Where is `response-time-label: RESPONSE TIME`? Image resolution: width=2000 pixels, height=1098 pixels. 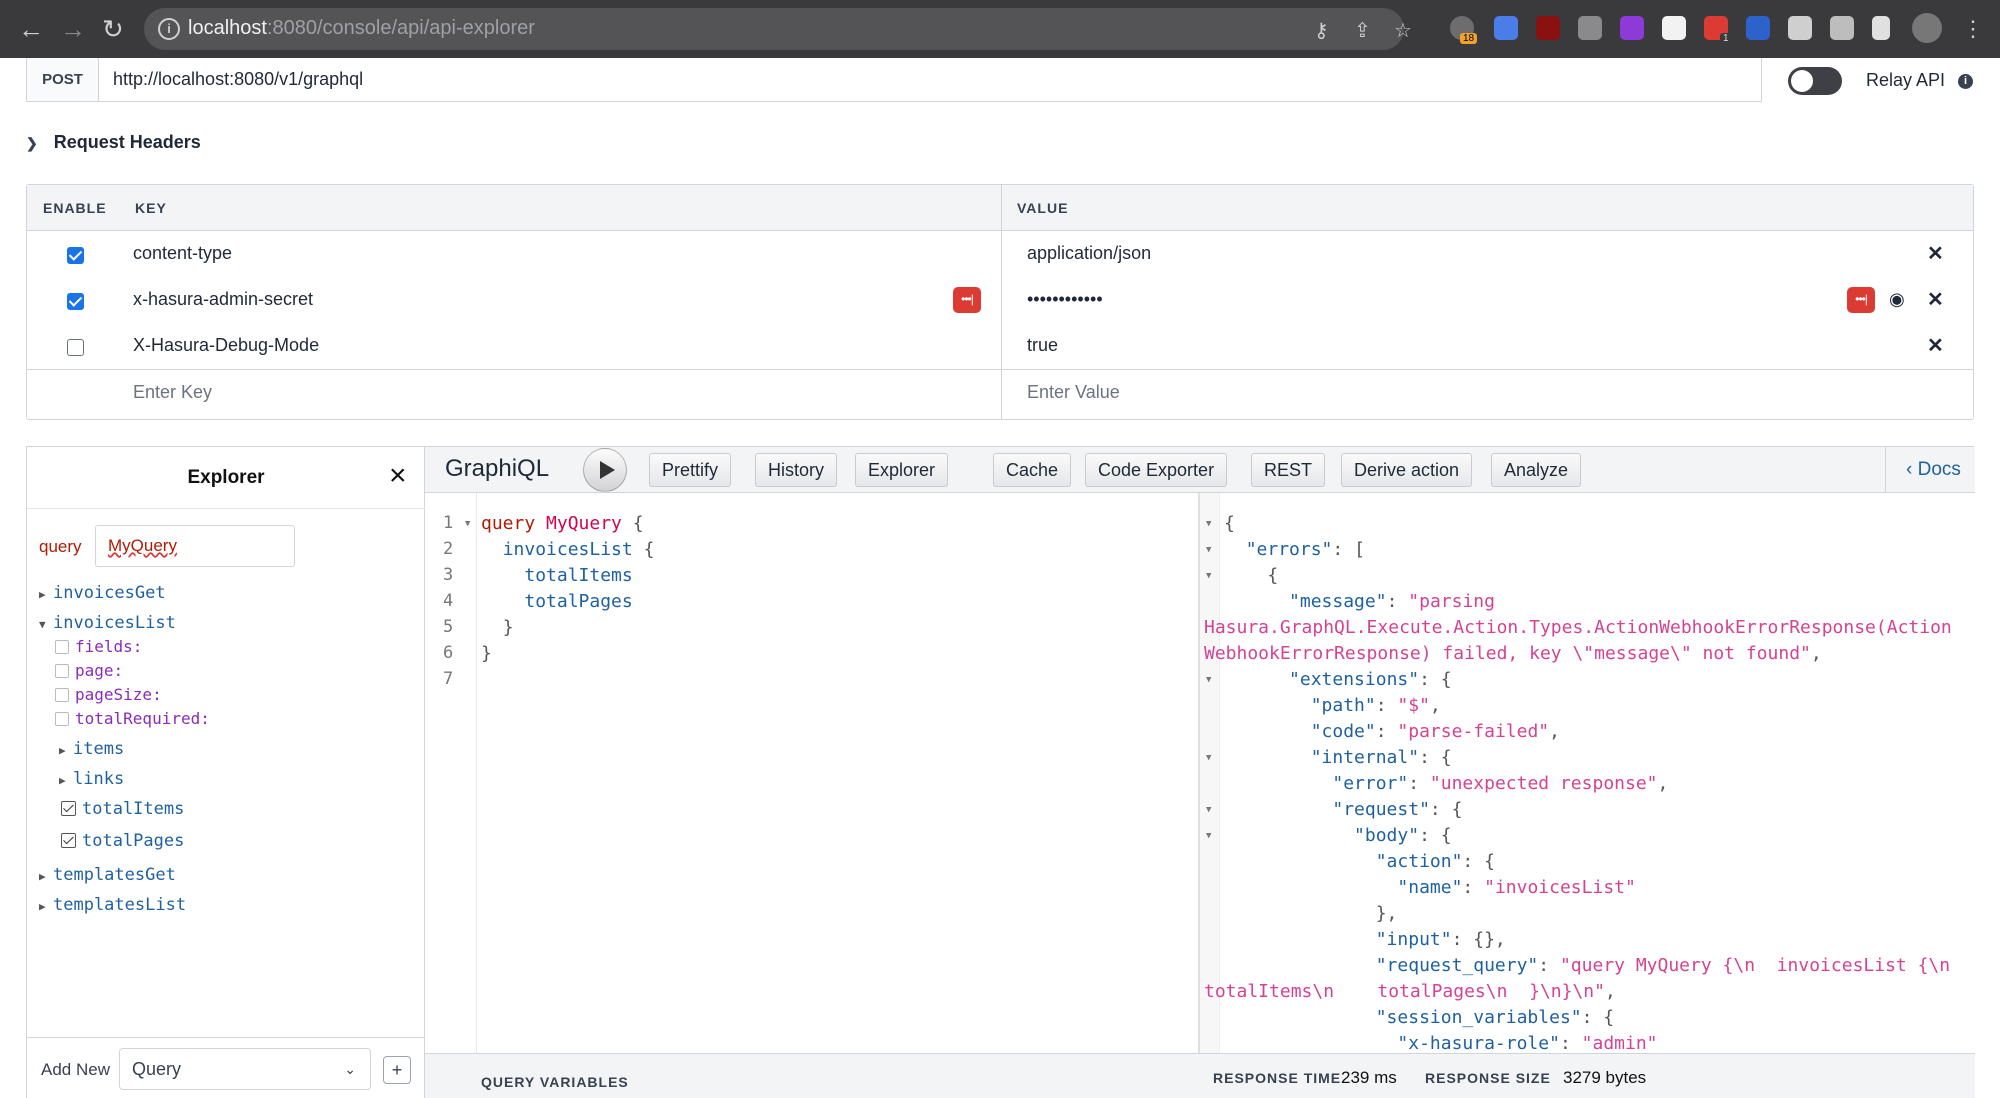 response-time-label: RESPONSE TIME is located at coordinates (1277, 1078).